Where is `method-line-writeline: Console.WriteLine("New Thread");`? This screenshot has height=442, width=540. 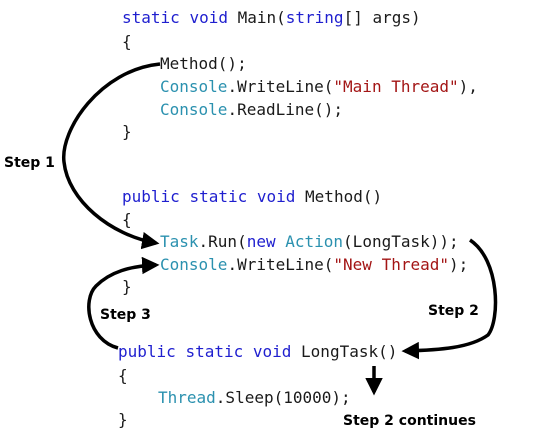
method-line-writeline: Console.WriteLine("New Thread"); is located at coordinates (314, 264).